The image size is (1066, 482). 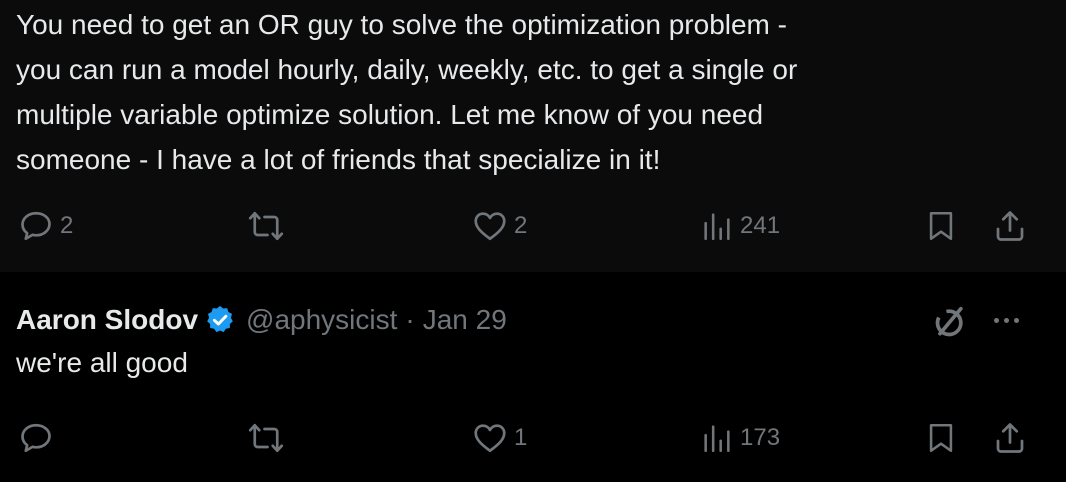 What do you see at coordinates (67, 225) in the screenshot?
I see `reply-count: 2` at bounding box center [67, 225].